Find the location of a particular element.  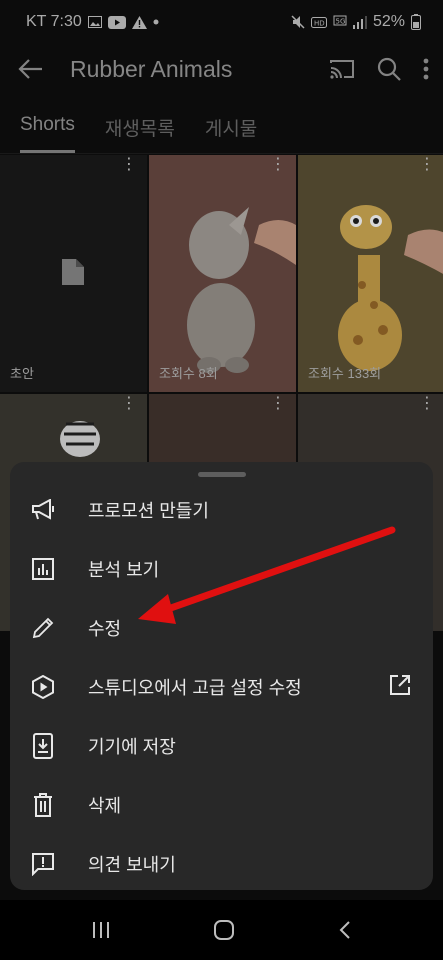

pencil-icon is located at coordinates (43, 628).